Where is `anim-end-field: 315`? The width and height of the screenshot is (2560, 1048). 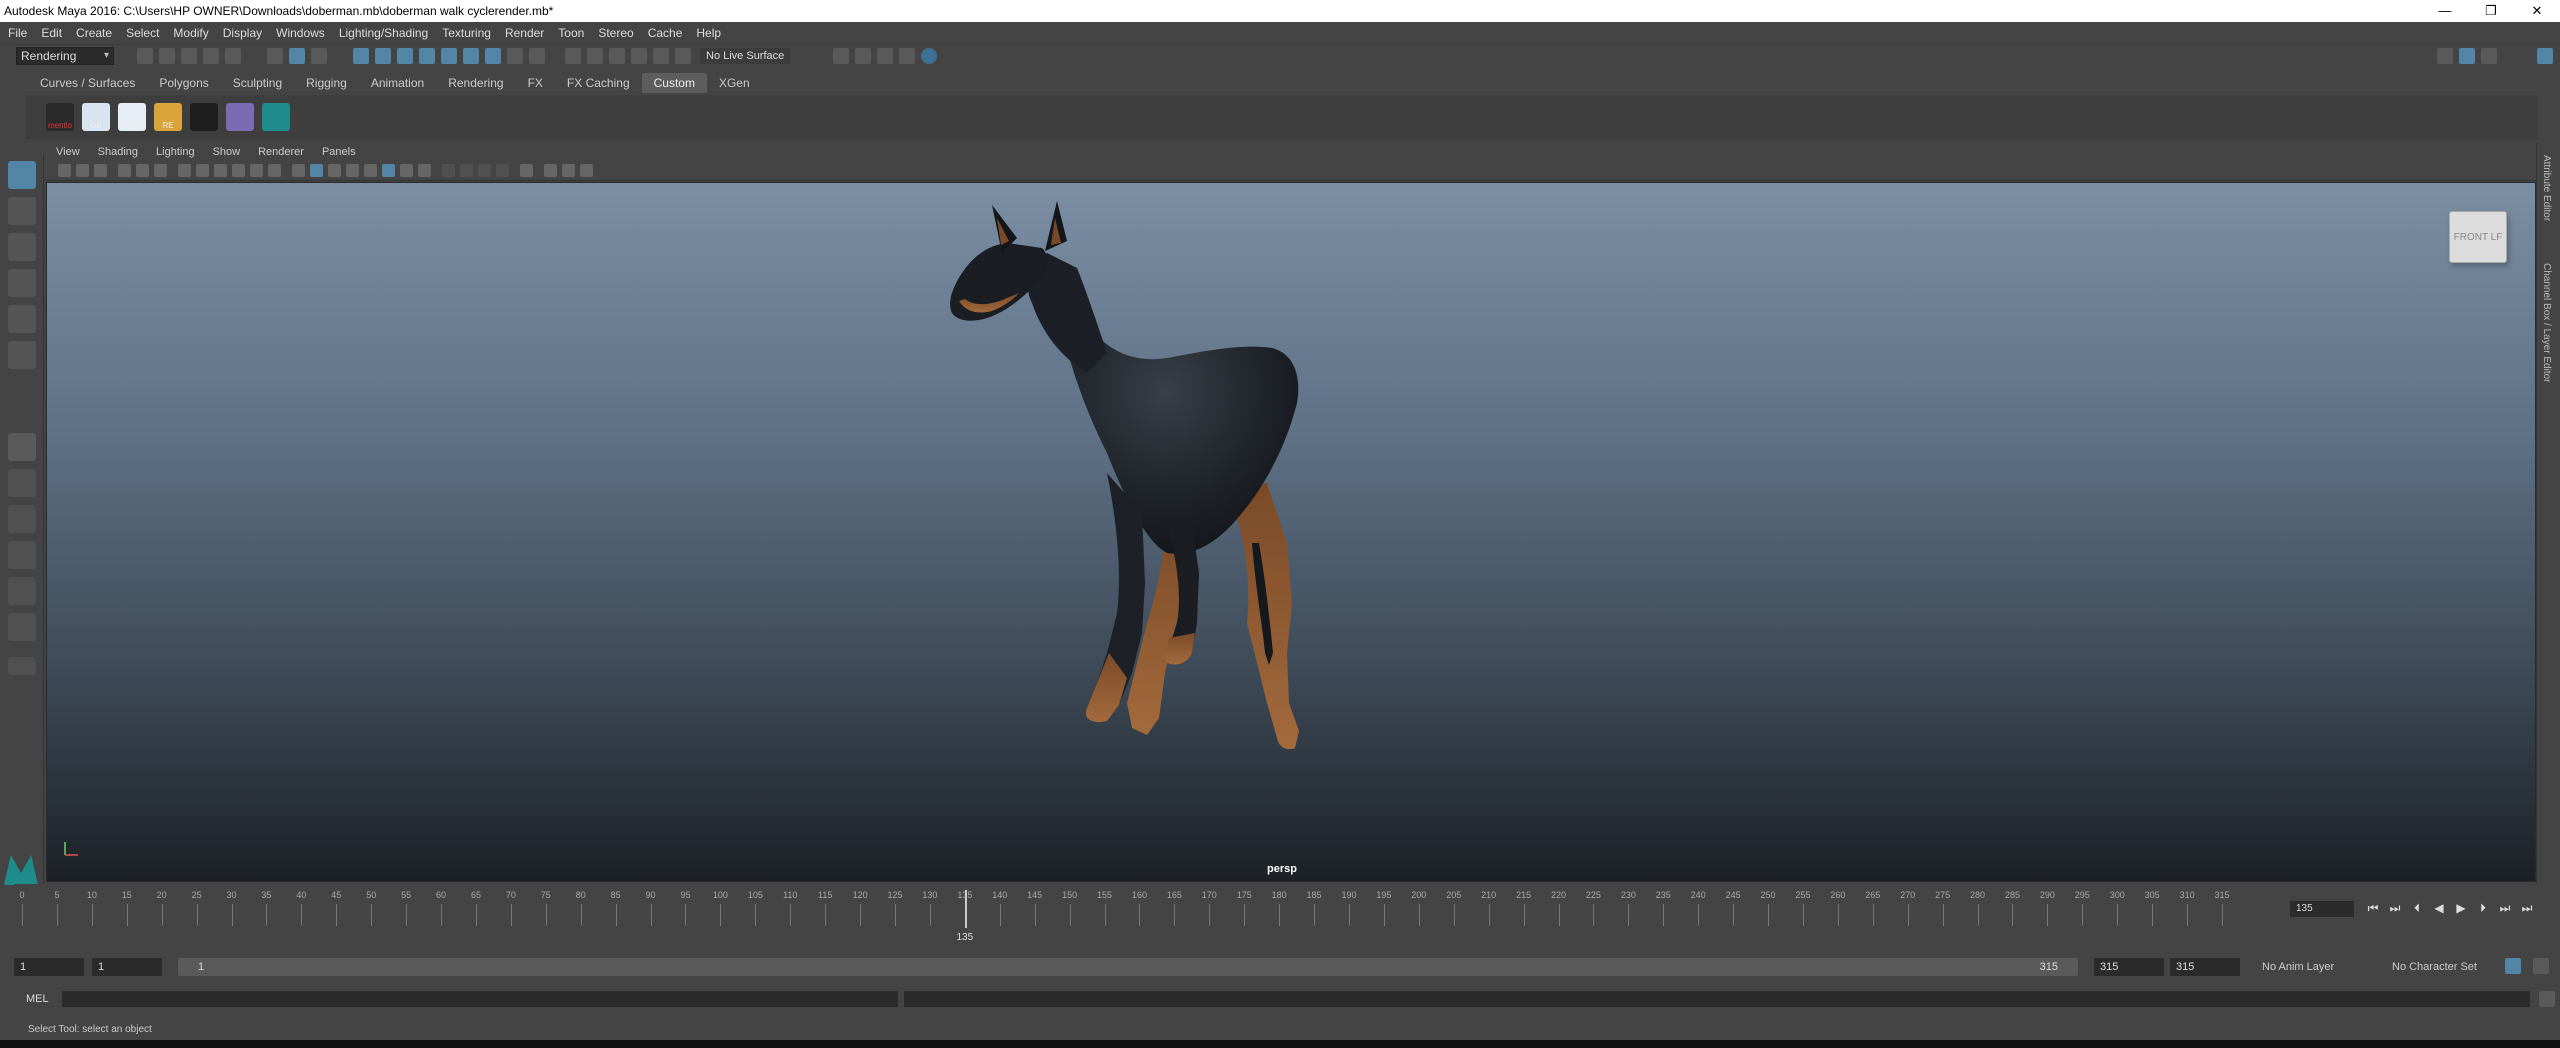 anim-end-field: 315 is located at coordinates (2129, 967).